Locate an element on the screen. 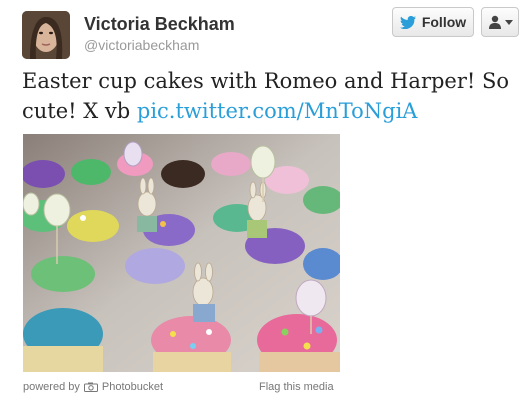  user-actions-menu-button is located at coordinates (500, 22).